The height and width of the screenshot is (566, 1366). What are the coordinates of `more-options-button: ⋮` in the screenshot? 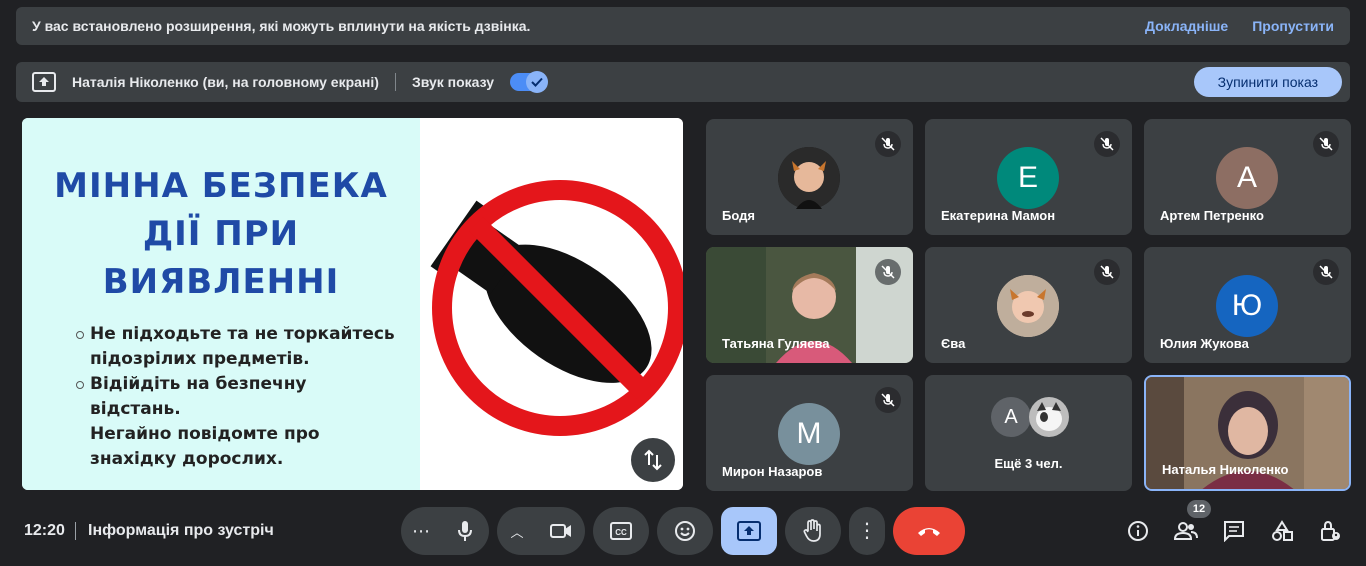 It's located at (867, 531).